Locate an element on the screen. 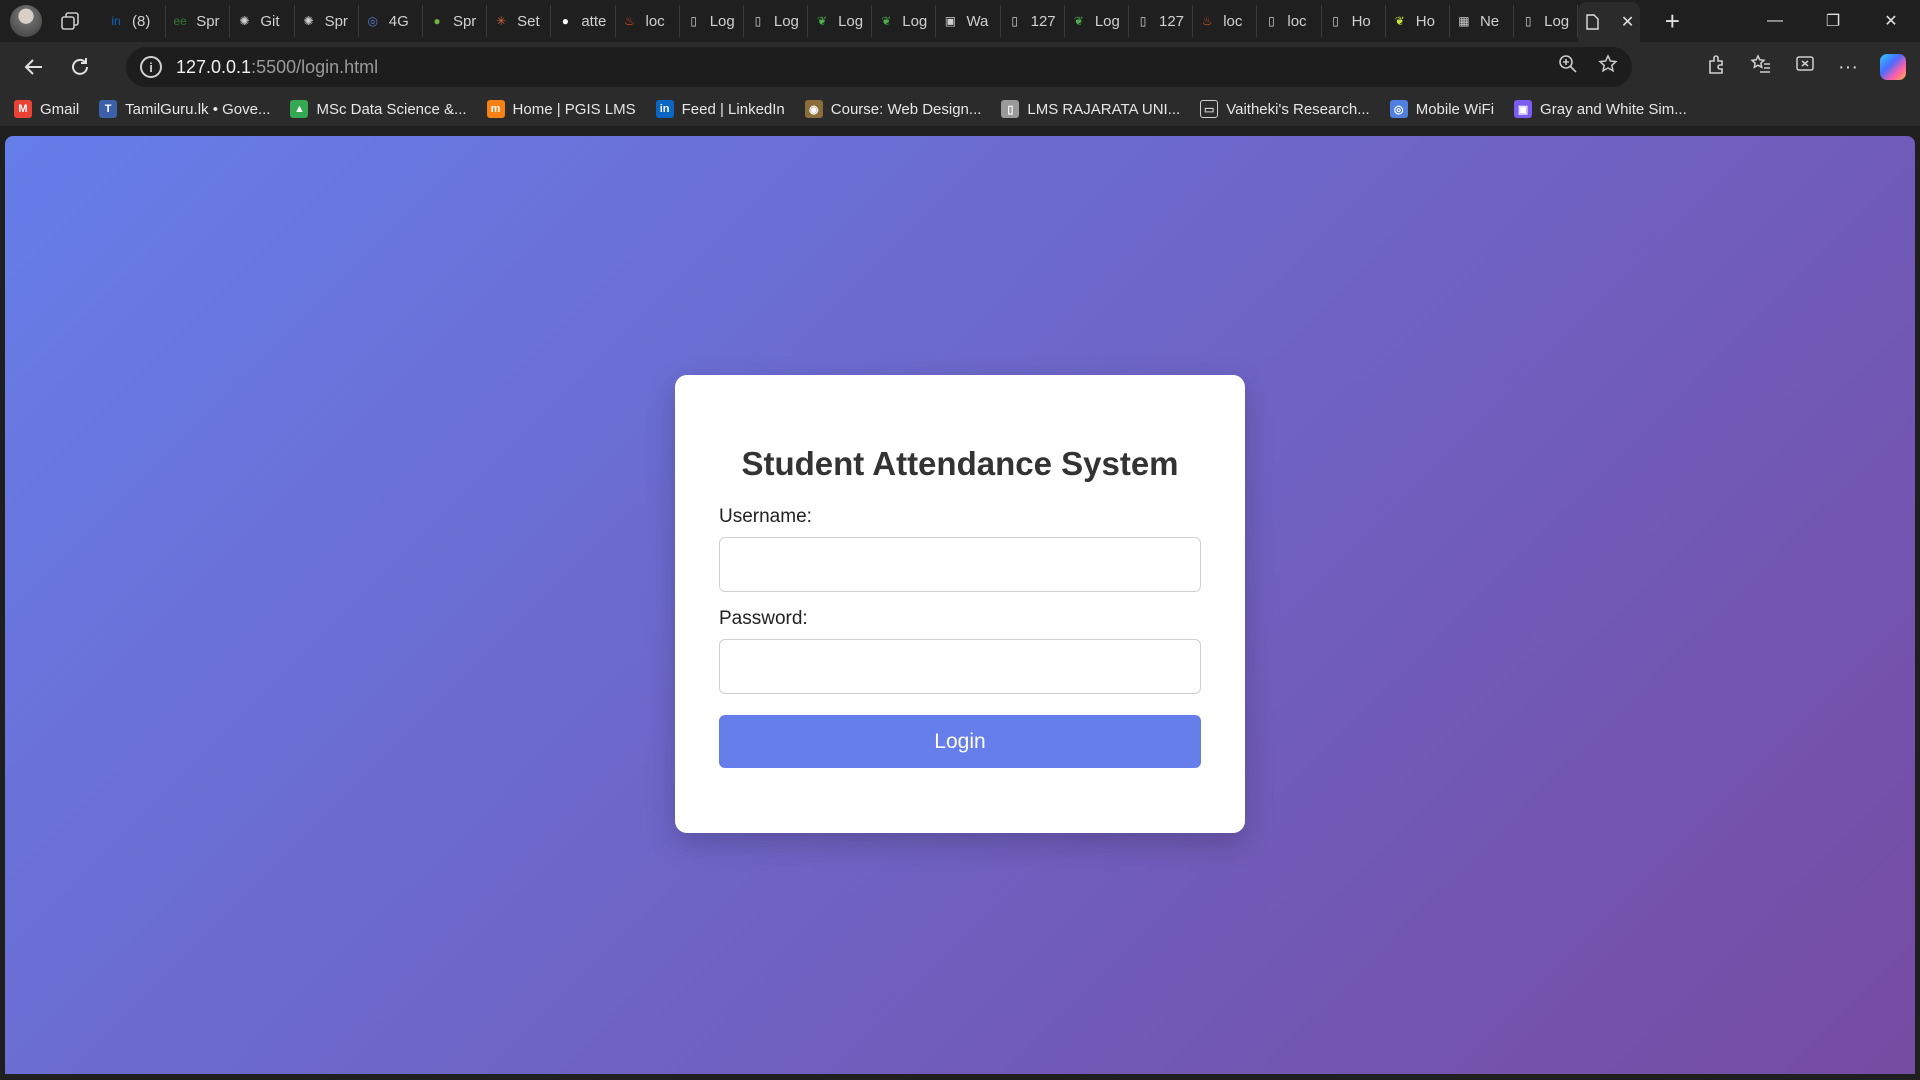 Image resolution: width=1920 pixels, height=1080 pixels. canva-icon: ▣ is located at coordinates (1523, 109).